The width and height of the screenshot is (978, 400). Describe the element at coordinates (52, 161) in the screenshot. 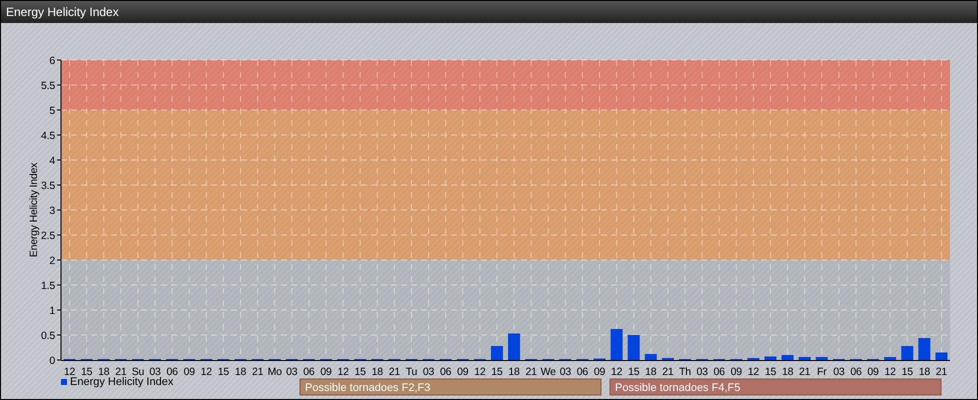

I see `y-tick-label: 4` at that location.